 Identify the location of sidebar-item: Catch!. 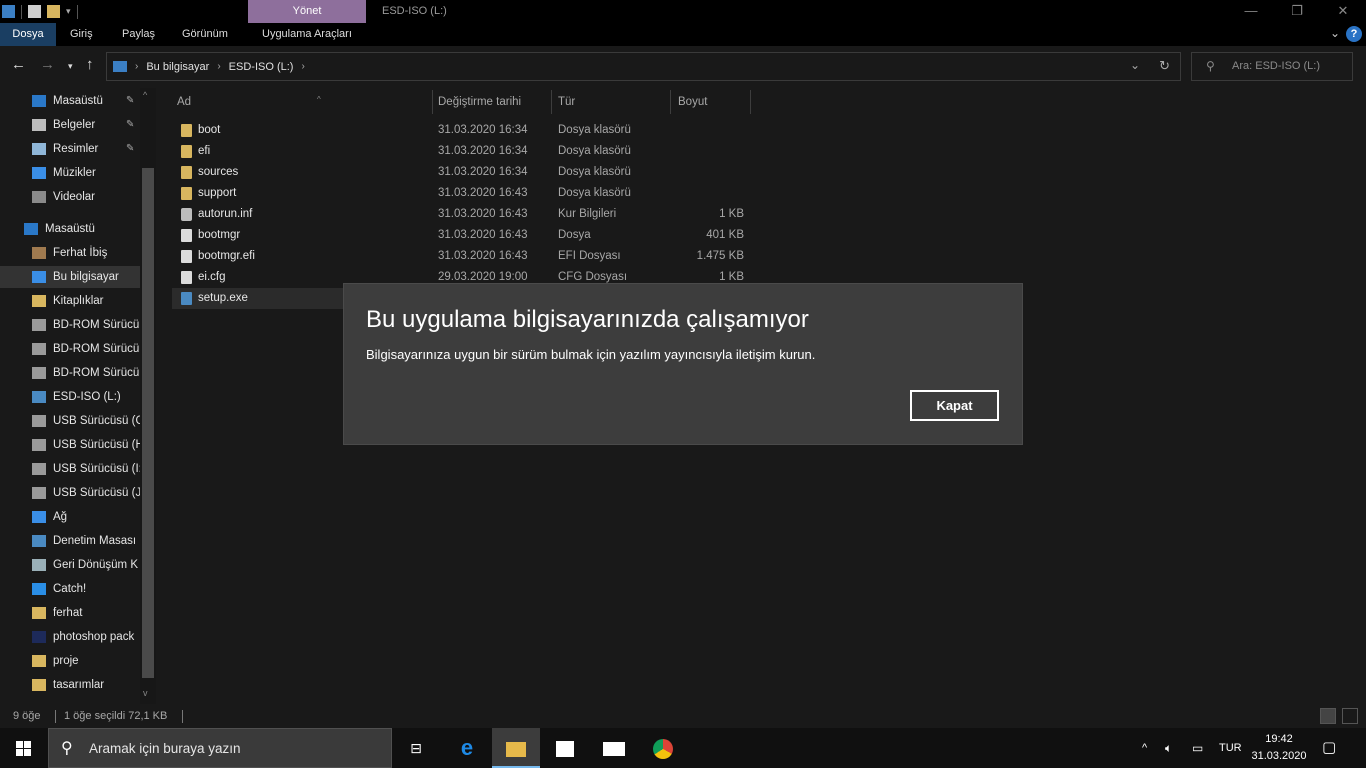
(70, 589).